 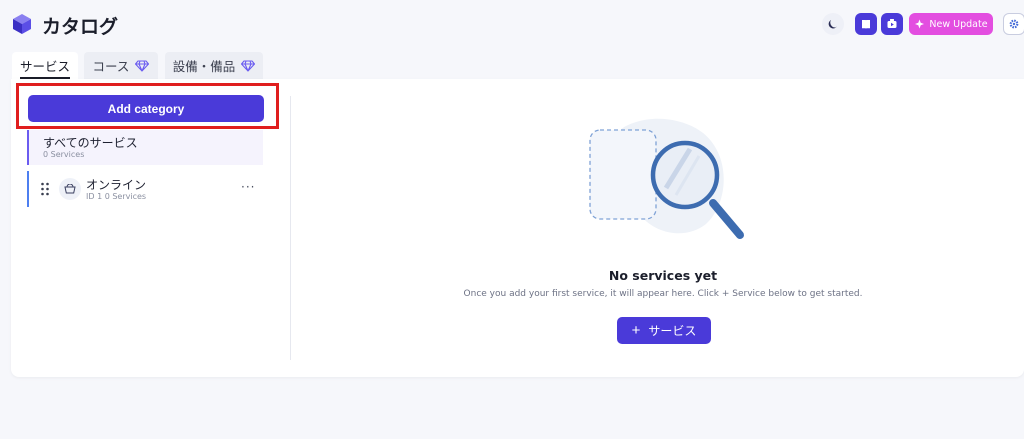 What do you see at coordinates (116, 185) in the screenshot?
I see `category-name: オンライン` at bounding box center [116, 185].